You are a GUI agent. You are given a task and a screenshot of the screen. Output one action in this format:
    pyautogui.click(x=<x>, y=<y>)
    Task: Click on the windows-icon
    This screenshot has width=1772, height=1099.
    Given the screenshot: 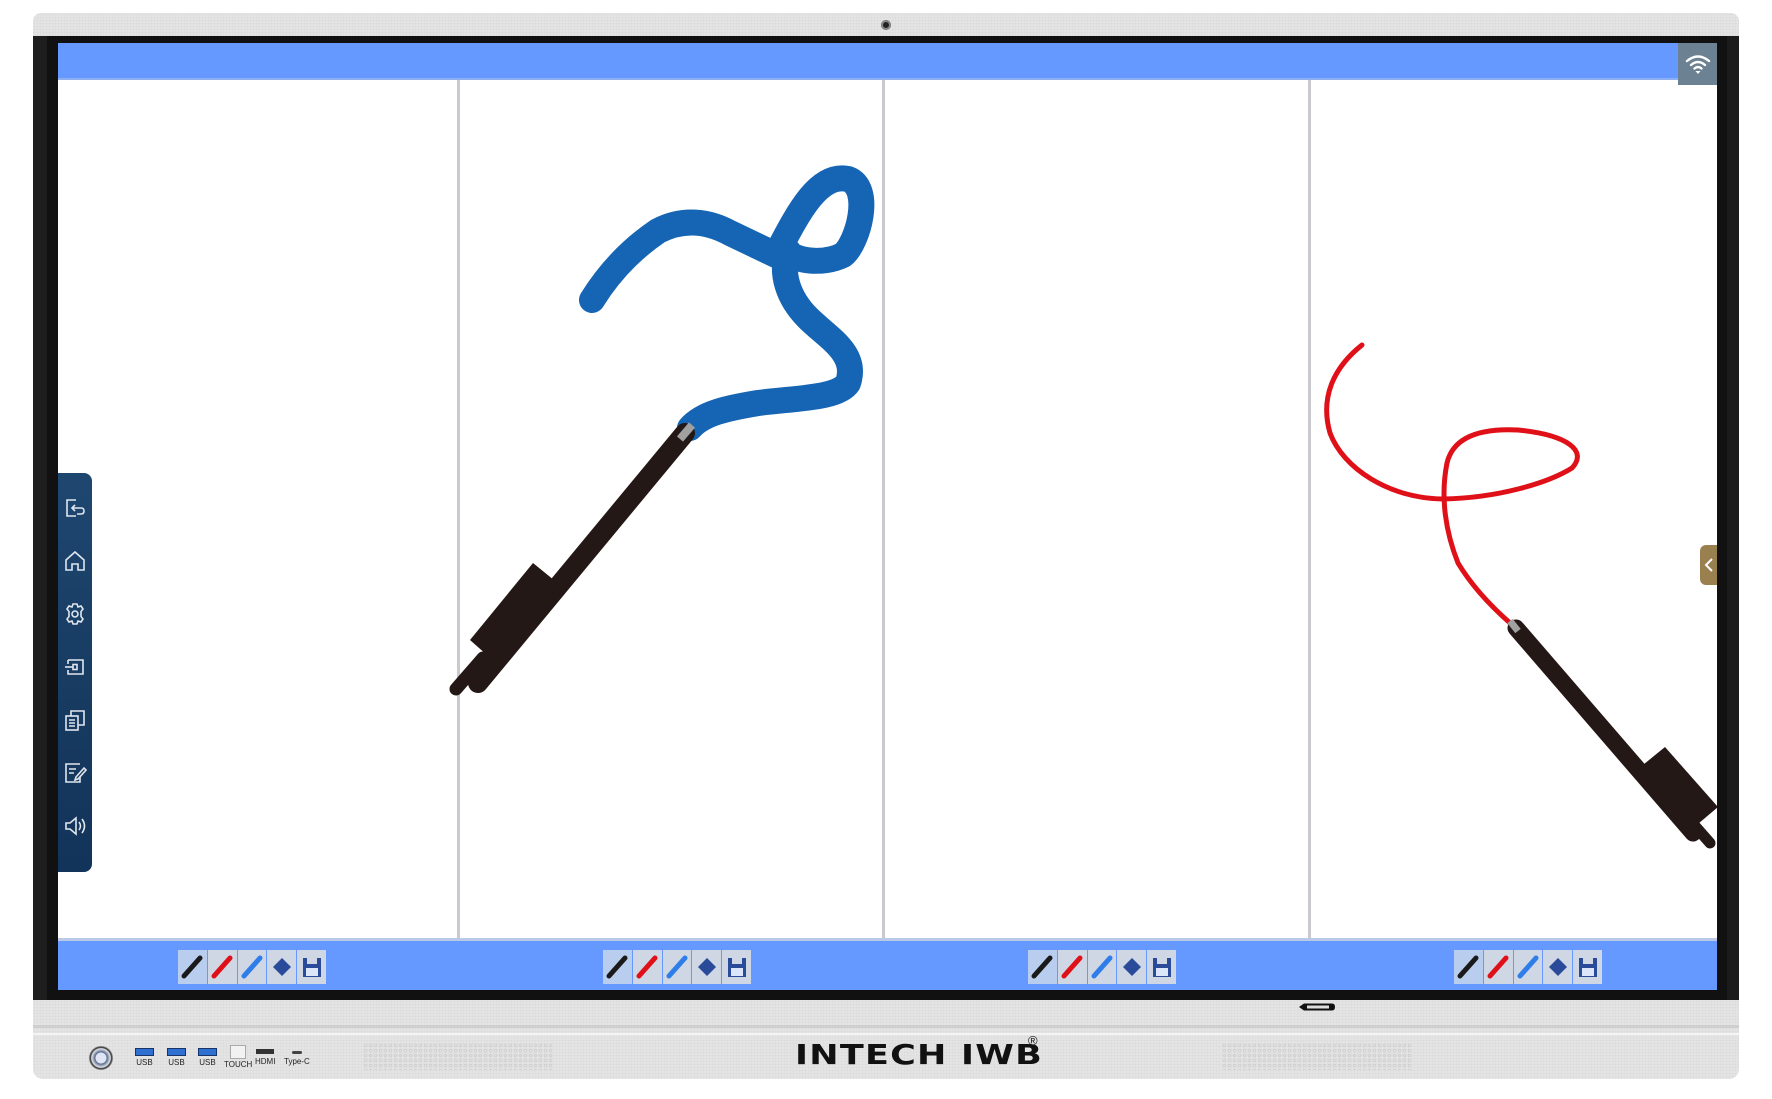 What is the action you would take?
    pyautogui.click(x=75, y=720)
    